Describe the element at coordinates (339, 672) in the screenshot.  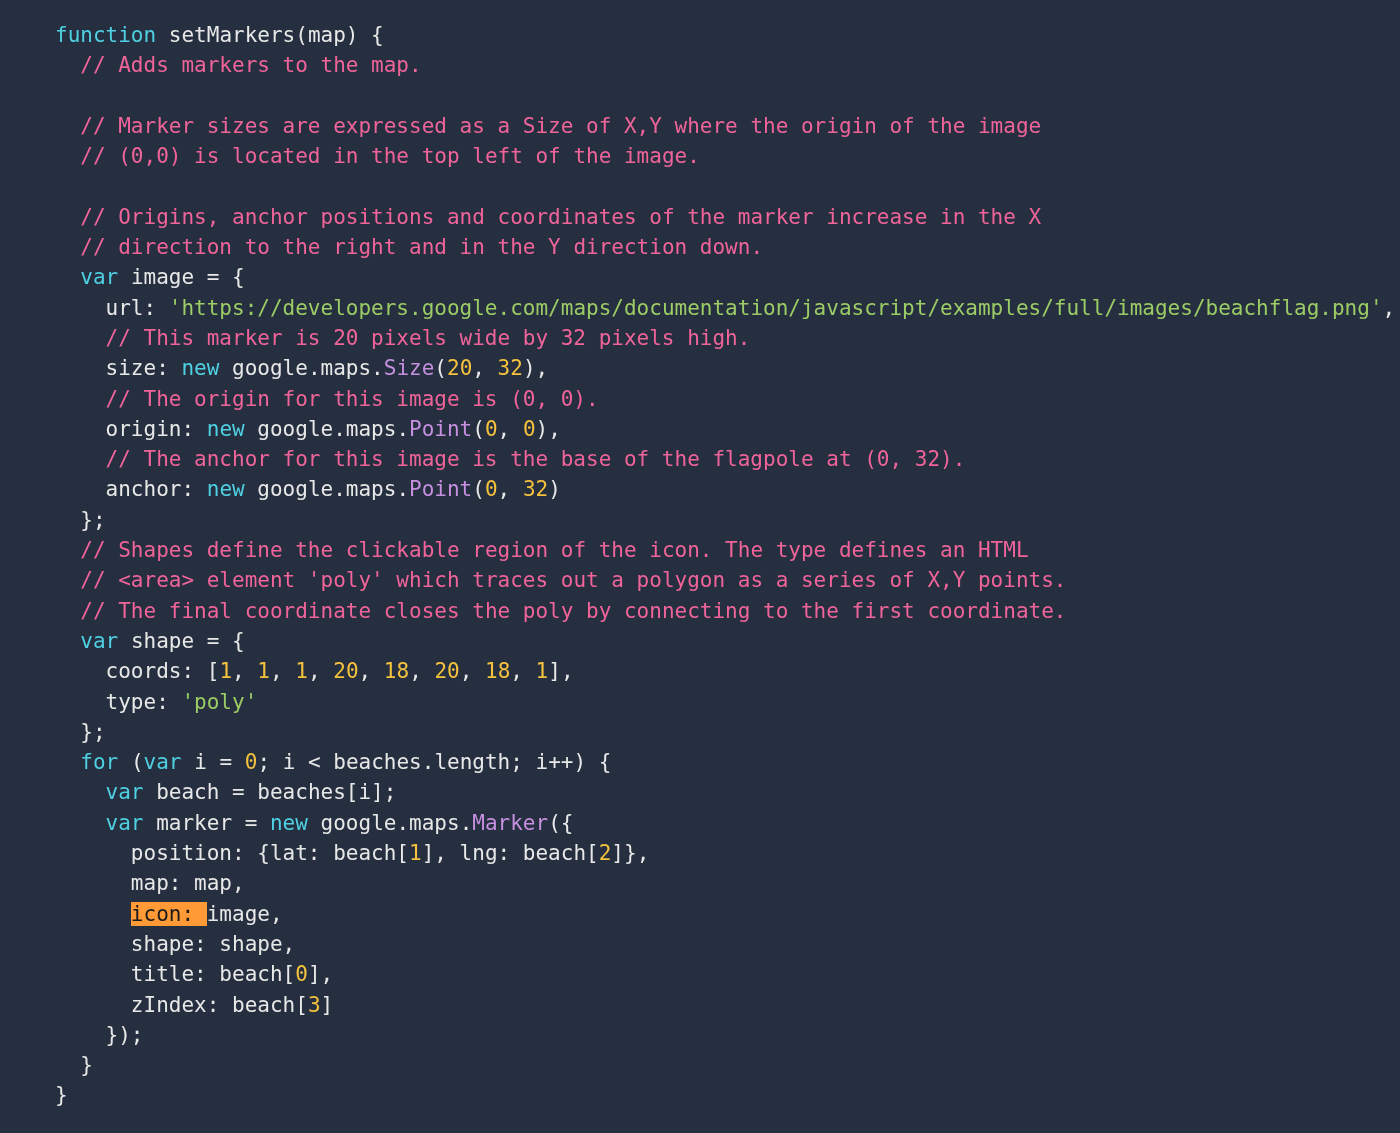
I see `code-line: coords: [1, 1, 1, 20, 18, 20, 18, 1],` at that location.